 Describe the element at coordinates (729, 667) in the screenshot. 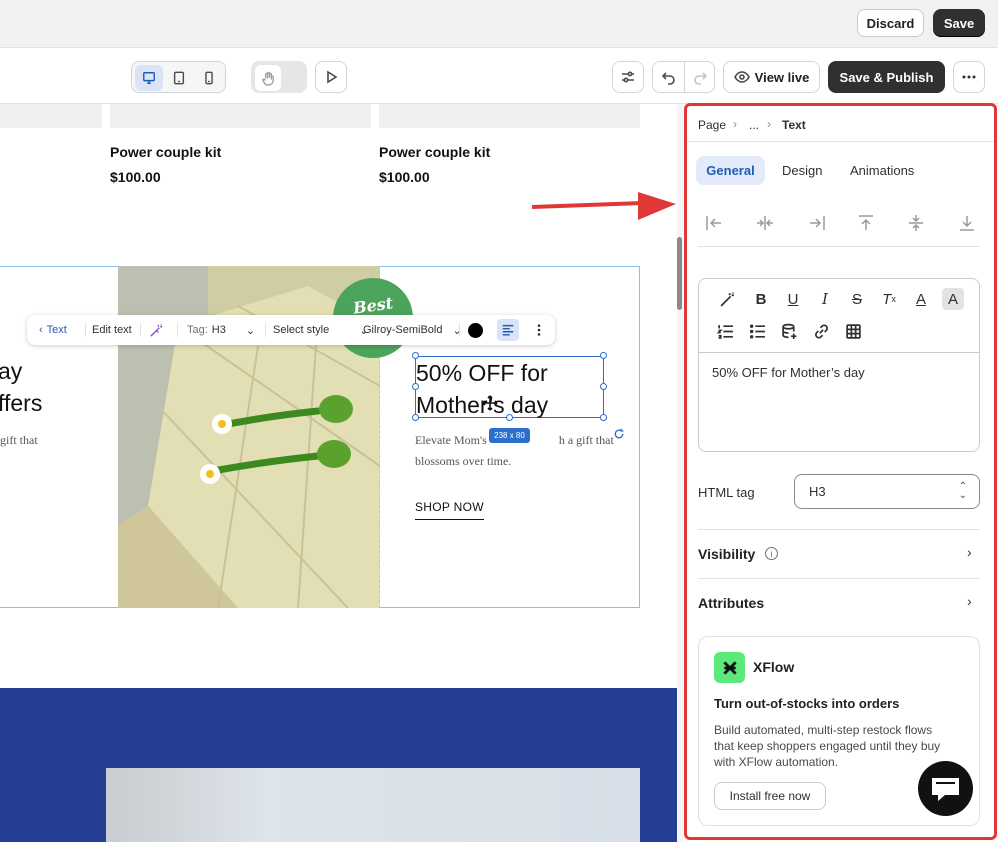

I see `xflow-logo` at that location.